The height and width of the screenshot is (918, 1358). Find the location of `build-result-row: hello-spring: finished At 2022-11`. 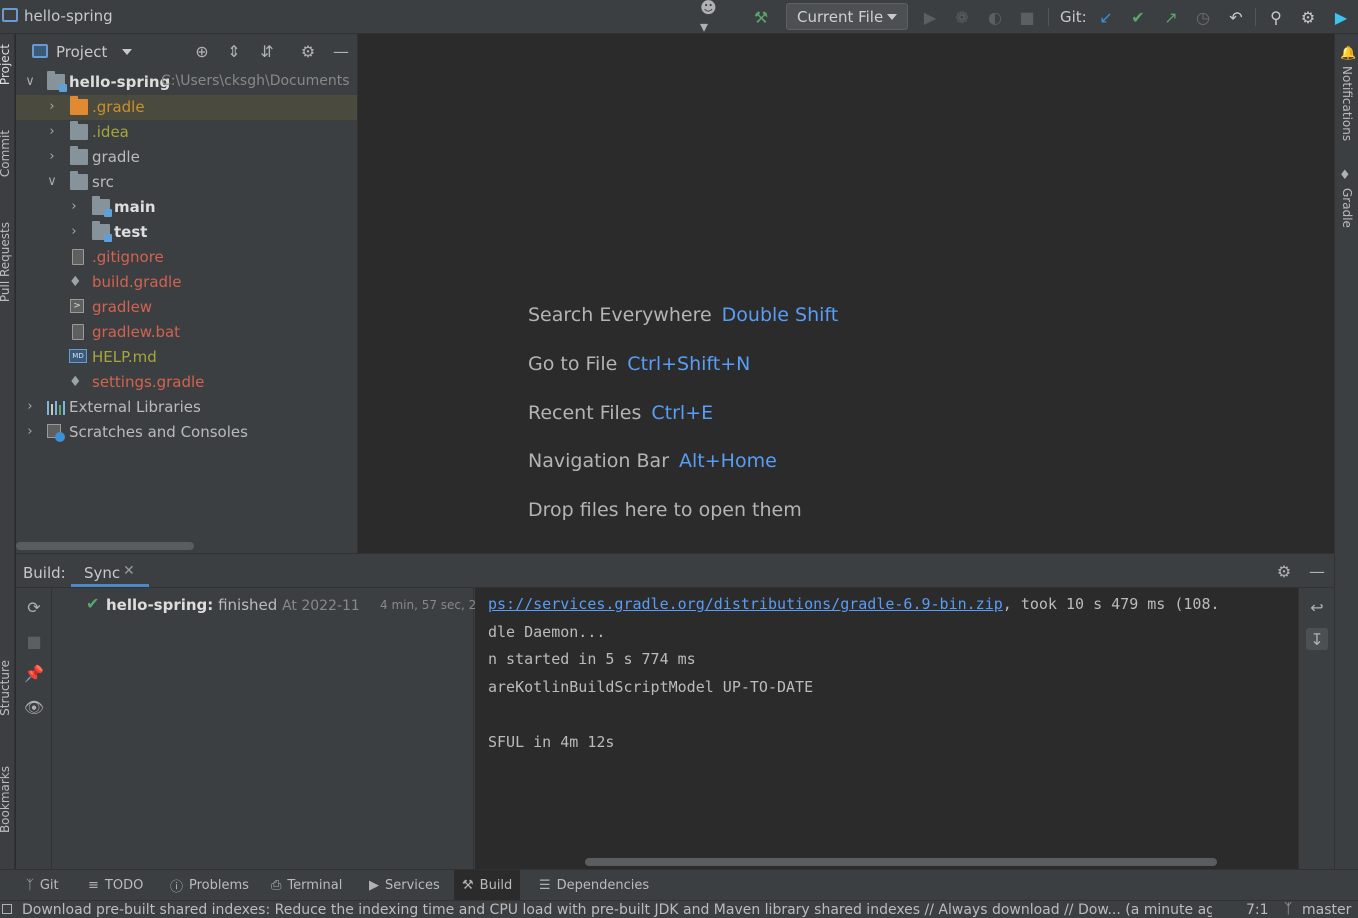

build-result-row: hello-spring: finished At 2022-11 is located at coordinates (233, 605).